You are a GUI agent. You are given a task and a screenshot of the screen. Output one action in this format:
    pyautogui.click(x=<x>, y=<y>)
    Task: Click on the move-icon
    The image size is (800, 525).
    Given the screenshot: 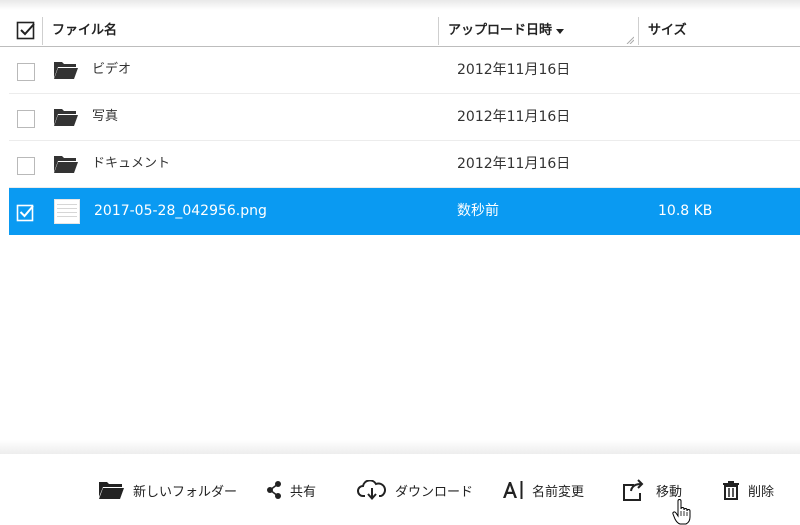 What is the action you would take?
    pyautogui.click(x=633, y=490)
    